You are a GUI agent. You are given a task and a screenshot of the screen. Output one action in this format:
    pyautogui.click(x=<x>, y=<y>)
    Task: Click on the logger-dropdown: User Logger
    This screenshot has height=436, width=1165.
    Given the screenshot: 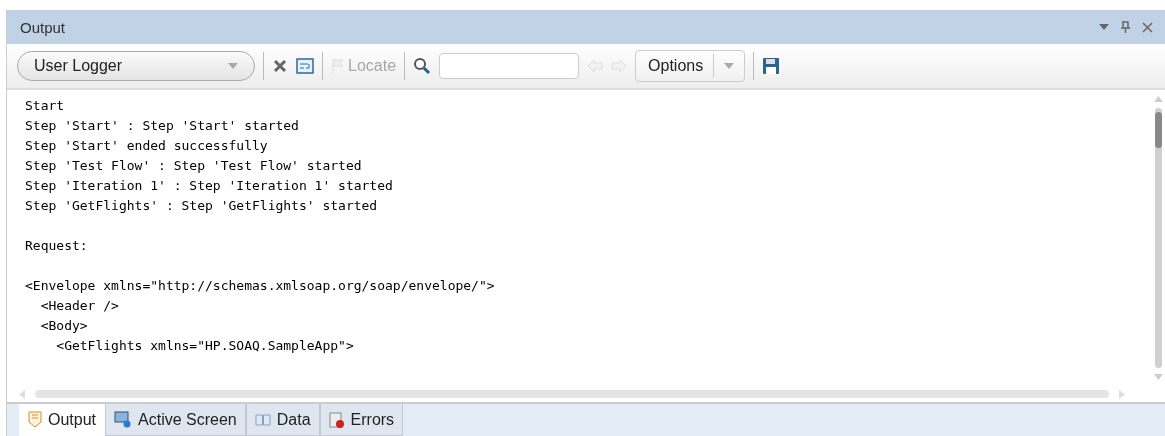 What is the action you would take?
    pyautogui.click(x=136, y=66)
    